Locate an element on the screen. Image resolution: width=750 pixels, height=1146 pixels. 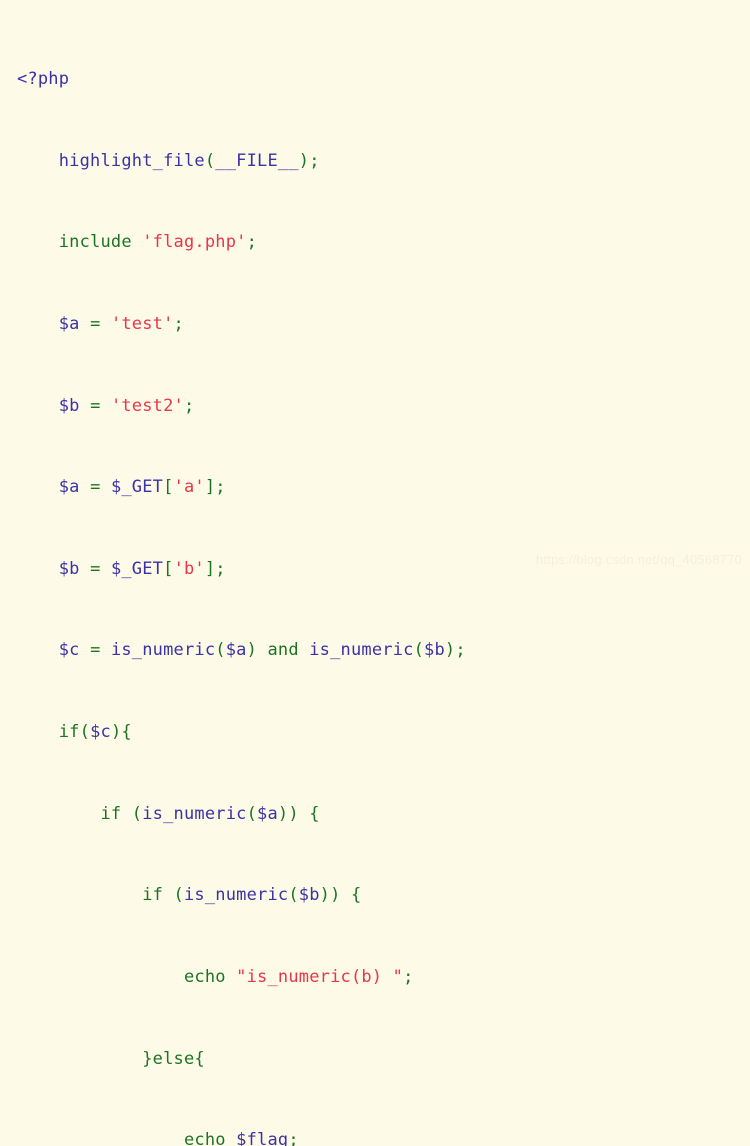
token-string-flag-php: 'flag.php' is located at coordinates (194, 242).